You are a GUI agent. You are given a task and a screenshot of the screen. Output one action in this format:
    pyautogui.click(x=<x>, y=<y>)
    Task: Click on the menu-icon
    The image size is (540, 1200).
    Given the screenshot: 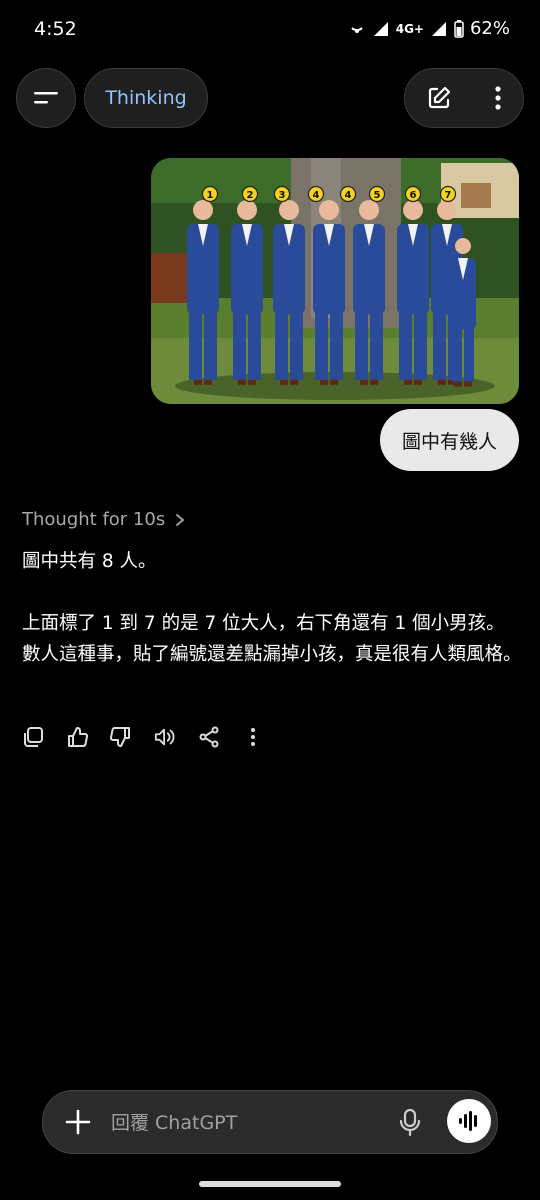 What is the action you would take?
    pyautogui.click(x=46, y=98)
    